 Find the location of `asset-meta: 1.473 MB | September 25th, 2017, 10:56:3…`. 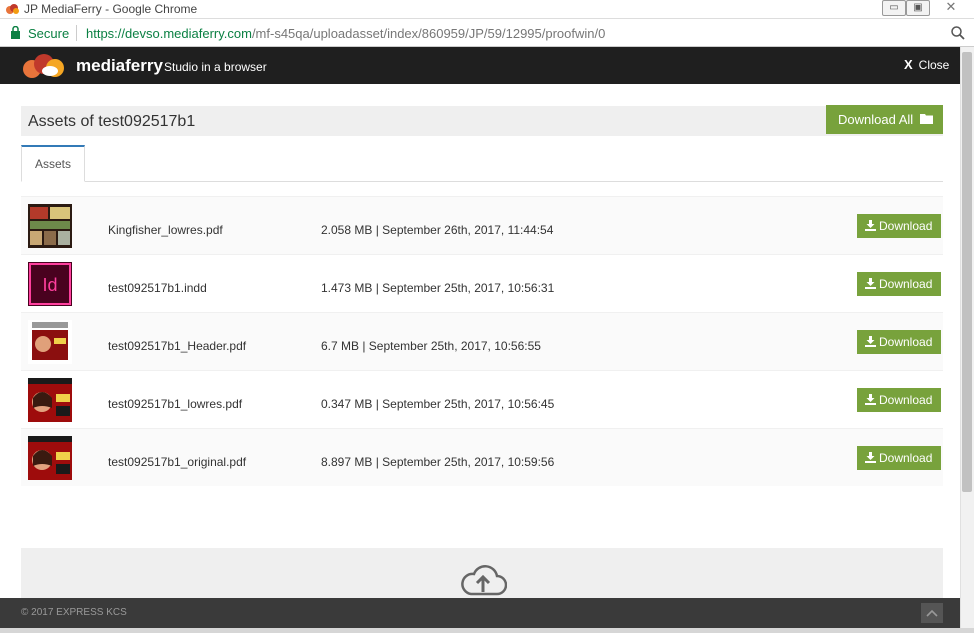

asset-meta: 1.473 MB | September 25th, 2017, 10:56:3… is located at coordinates (438, 288).